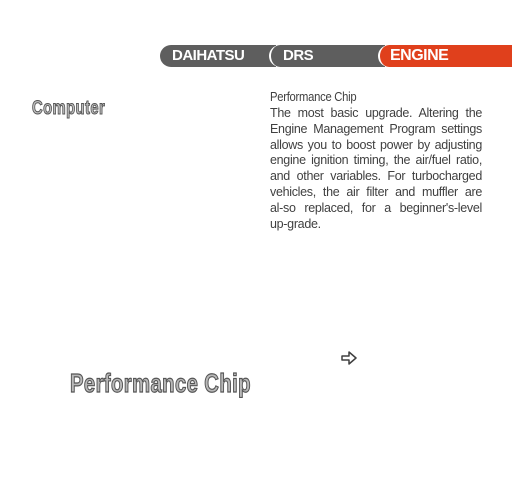 The width and height of the screenshot is (512, 504). I want to click on description-title: Performance Chip, so click(313, 97).